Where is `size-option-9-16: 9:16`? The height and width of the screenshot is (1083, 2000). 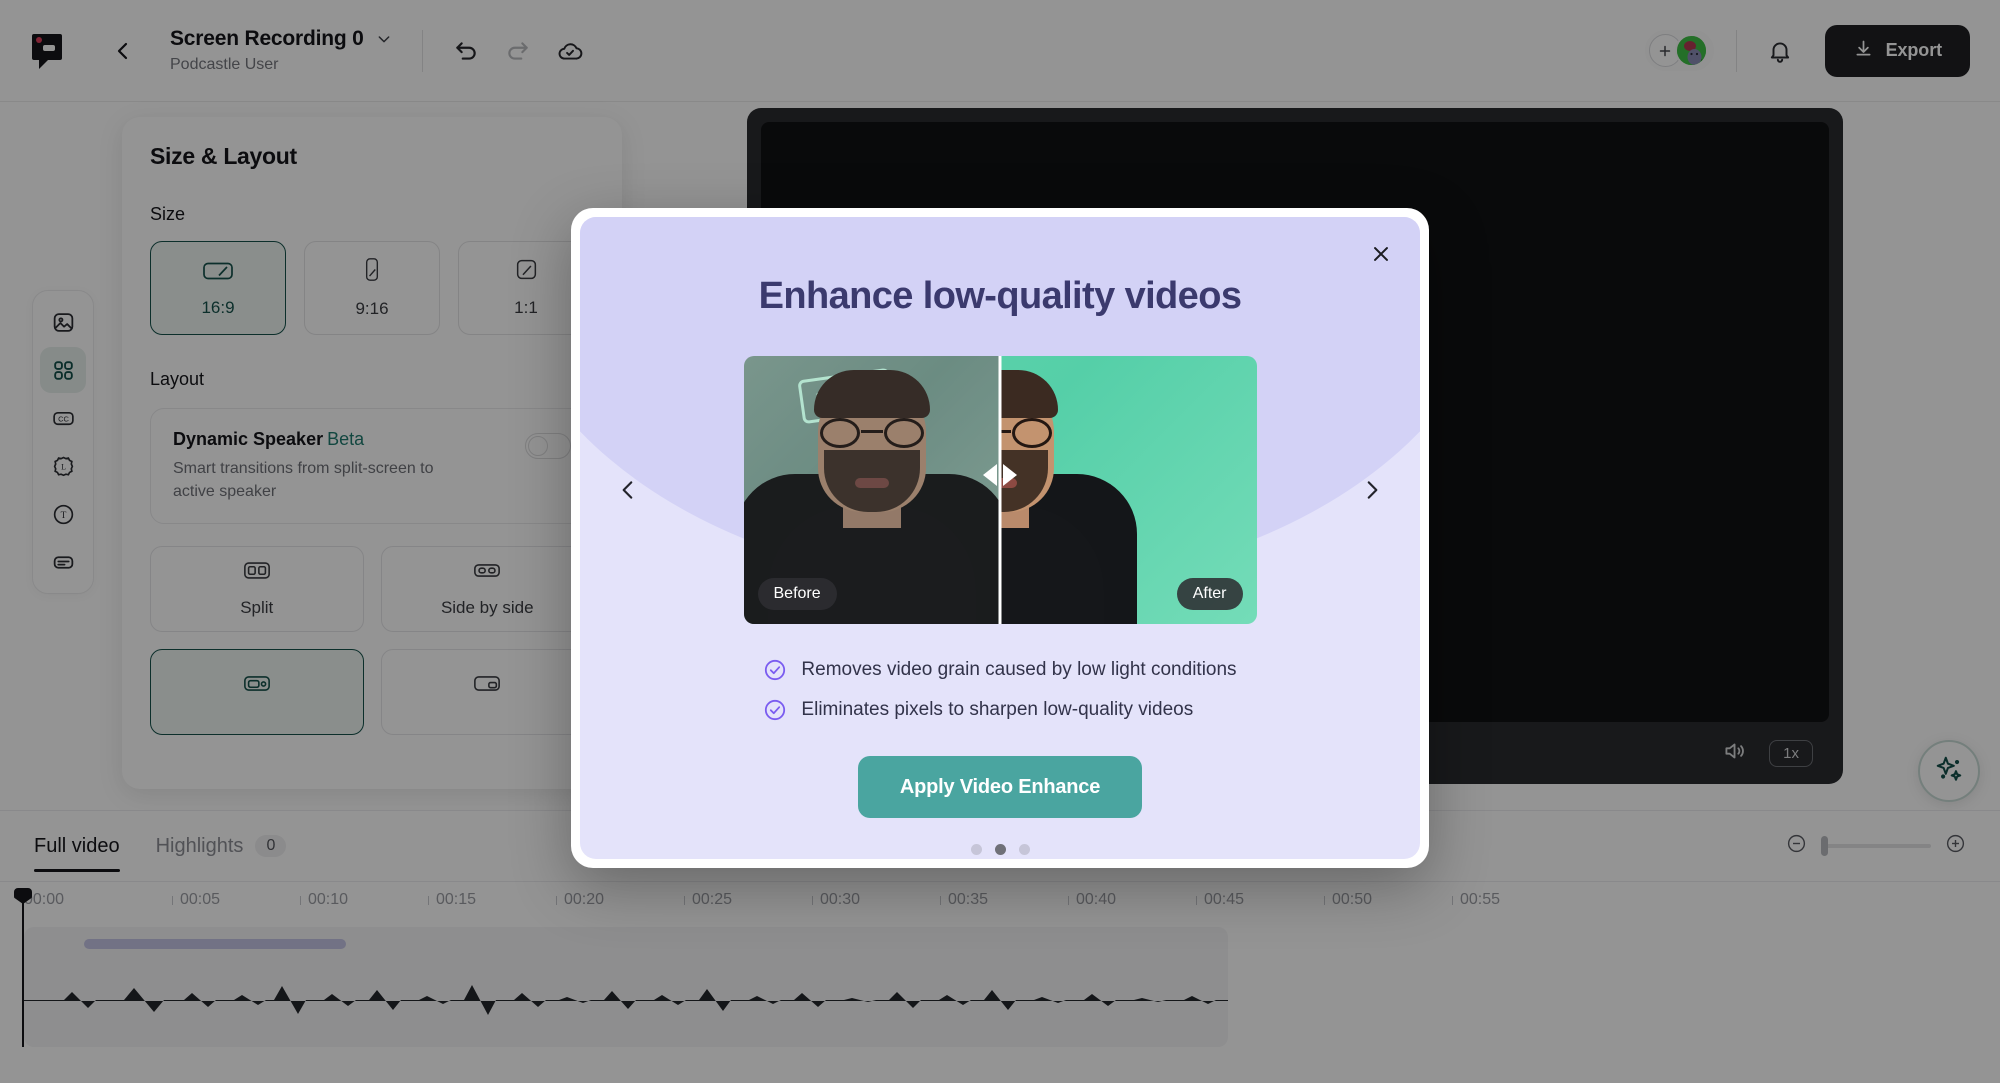 size-option-9-16: 9:16 is located at coordinates (372, 288).